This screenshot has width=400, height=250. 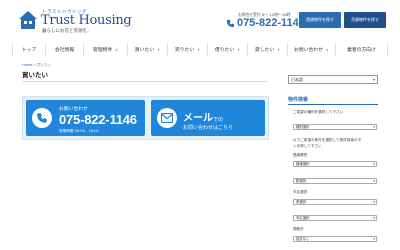 I want to click on rental-search-button: 賃貸物件を探す, so click(x=320, y=20).